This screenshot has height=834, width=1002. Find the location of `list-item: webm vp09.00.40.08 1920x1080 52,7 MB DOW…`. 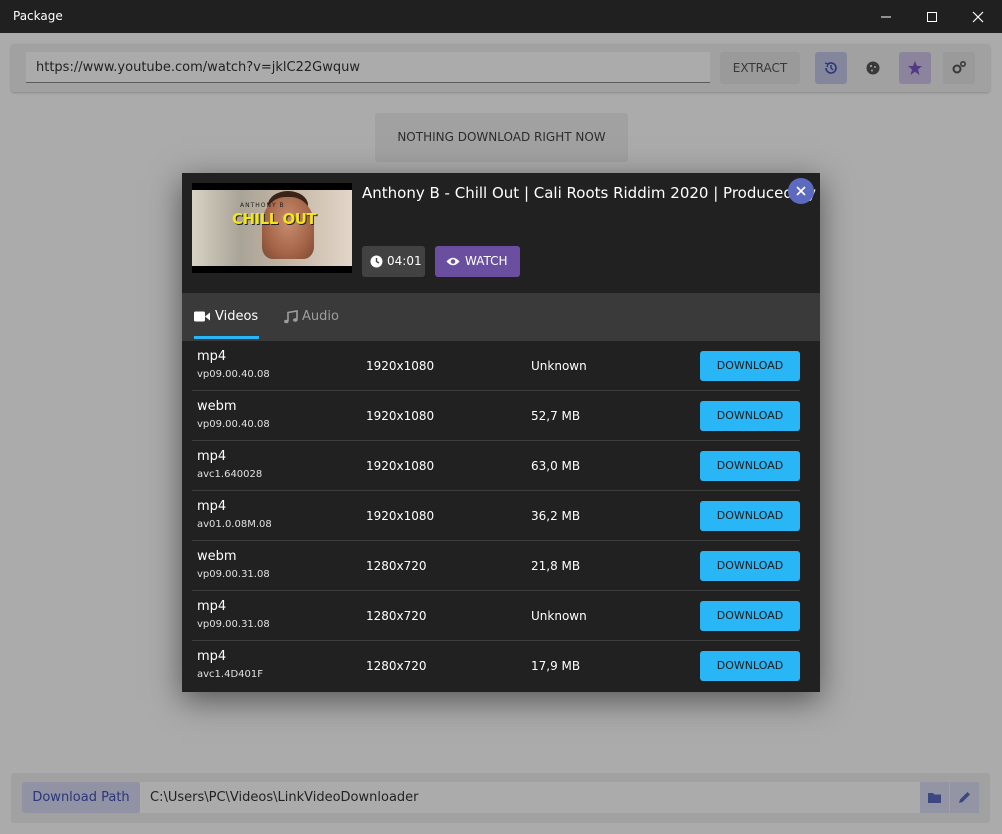

list-item: webm vp09.00.40.08 1920x1080 52,7 MB DOW… is located at coordinates (496, 416).